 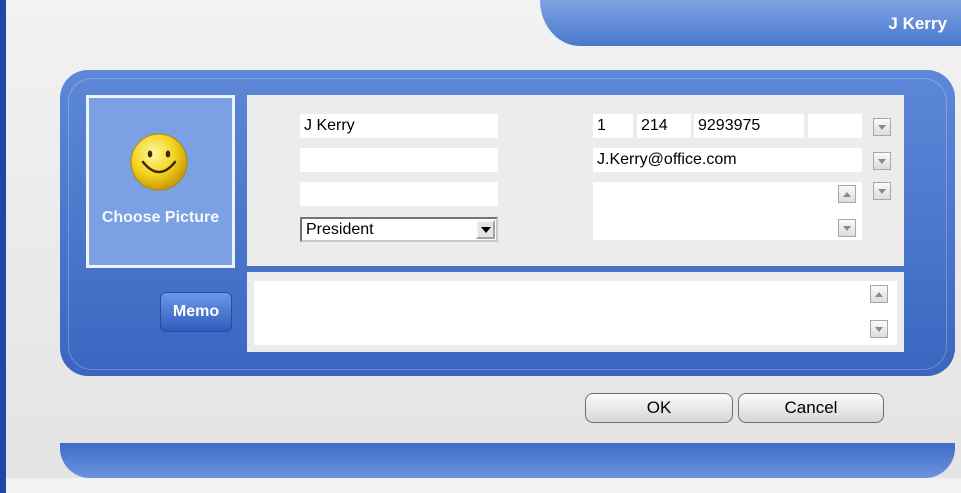 I want to click on memo-textarea, so click(x=575, y=313).